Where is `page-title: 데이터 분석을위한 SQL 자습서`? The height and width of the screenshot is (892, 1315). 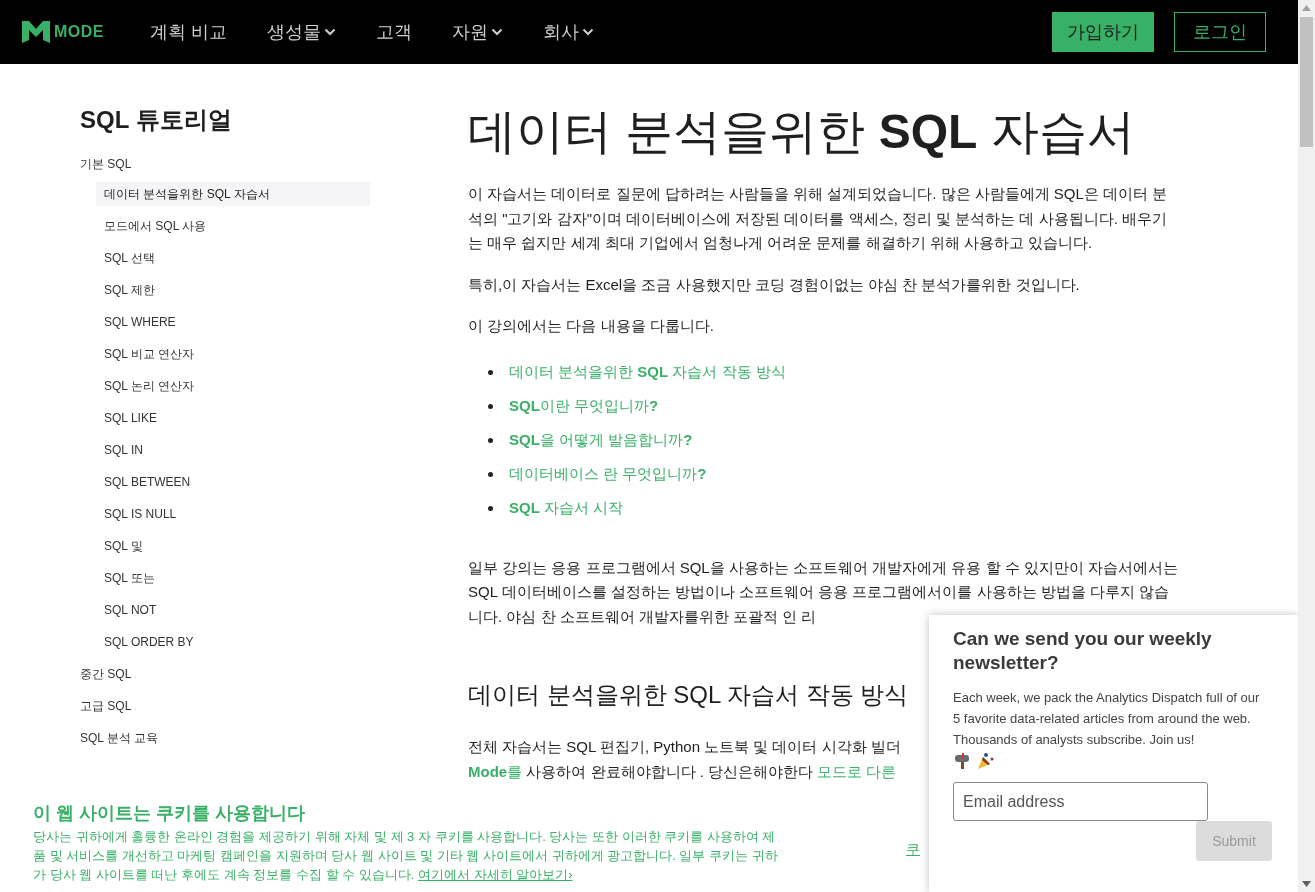 page-title: 데이터 분석을위한 SQL 자습서 is located at coordinates (802, 132).